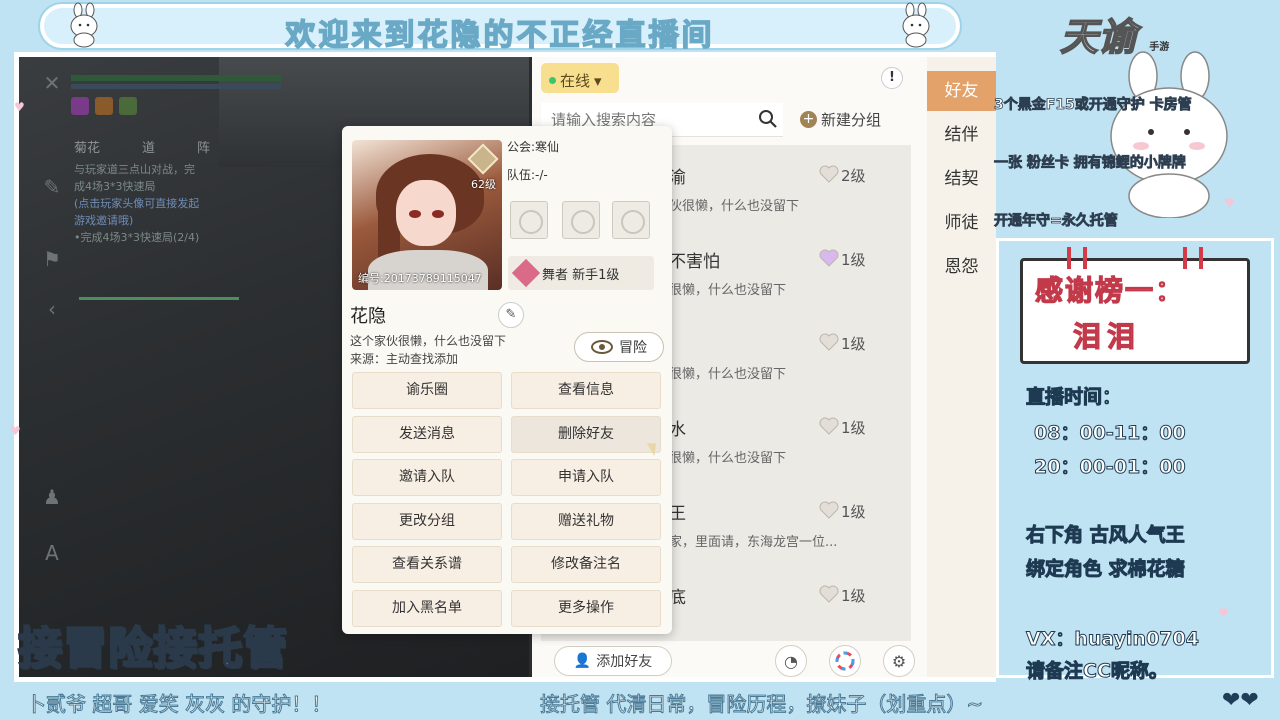 The height and width of the screenshot is (720, 1280). I want to click on live-time-1: 08：00-11：00, so click(1110, 433).